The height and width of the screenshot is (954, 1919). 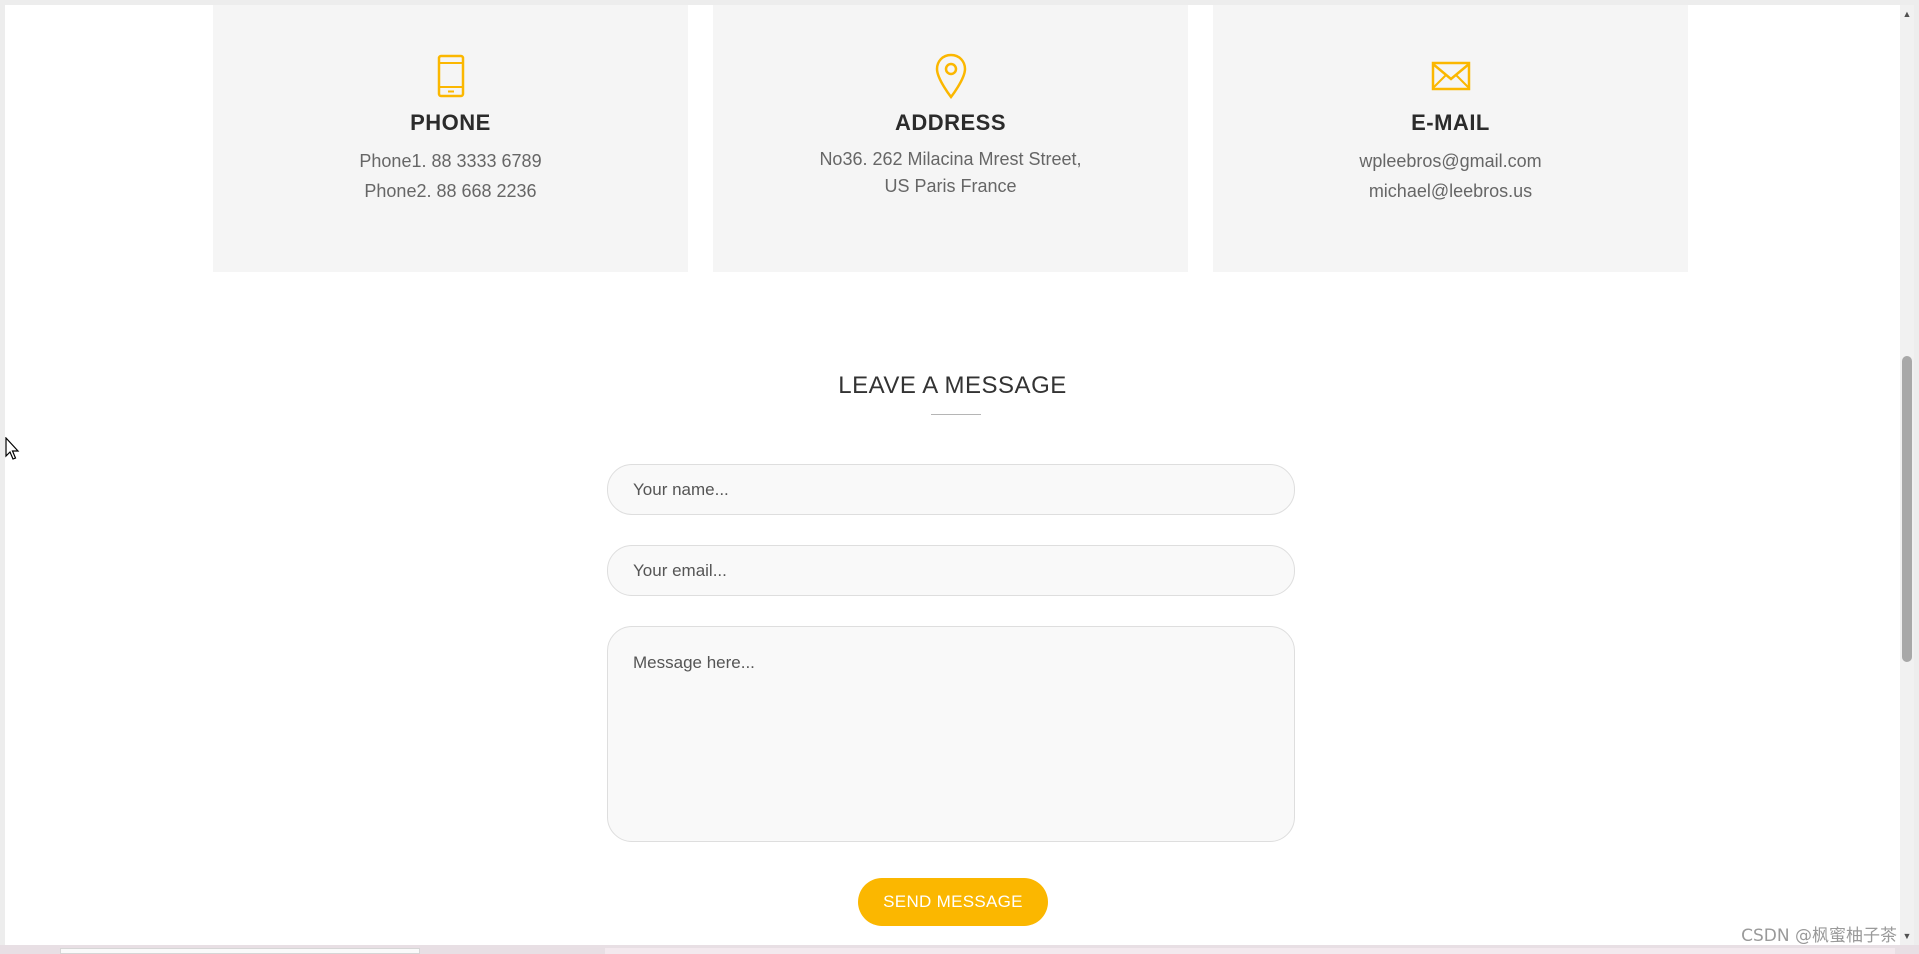 I want to click on phone-line-2: Phone2. 88 668 2236, so click(x=450, y=191).